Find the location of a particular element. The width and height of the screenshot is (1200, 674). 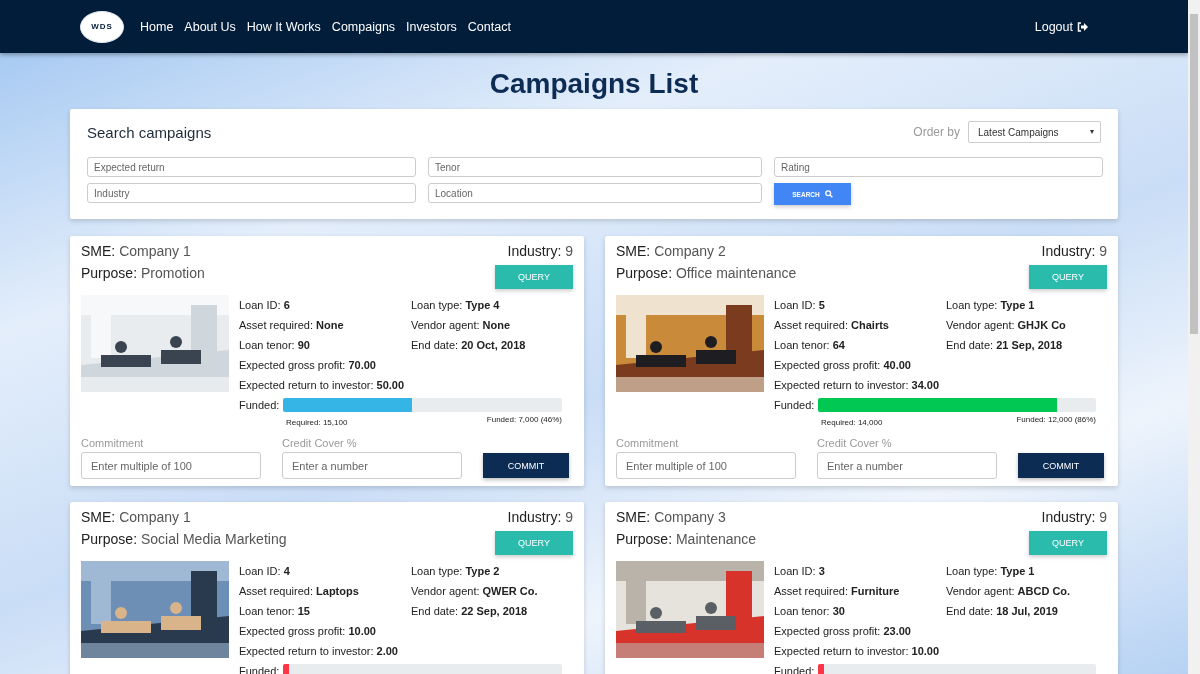

filter-field: Tenor is located at coordinates (595, 167).